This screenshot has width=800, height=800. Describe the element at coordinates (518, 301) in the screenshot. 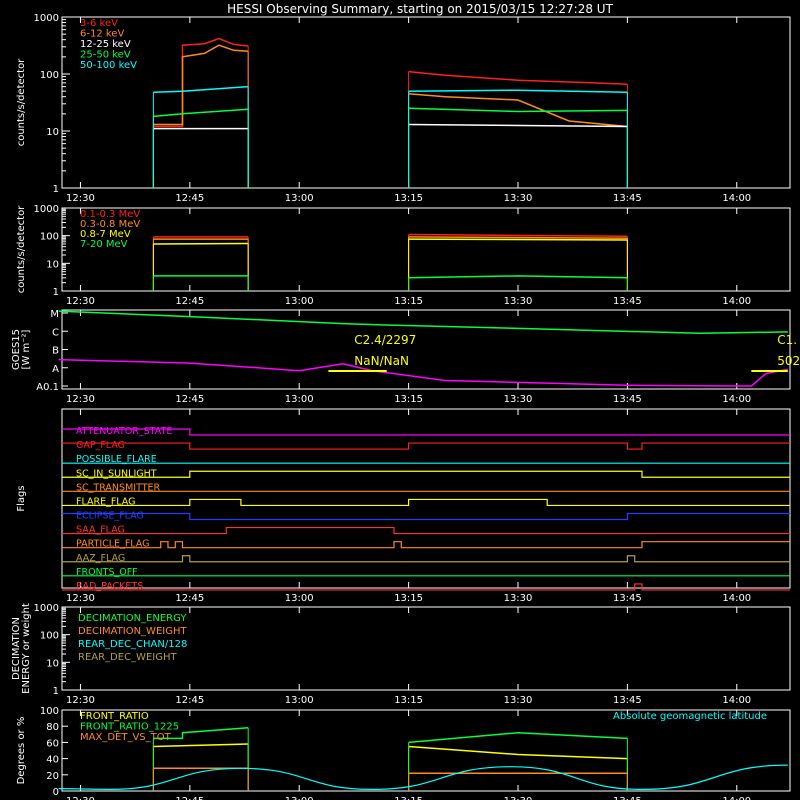

I see `panel2-xtick-label: 13:30` at that location.